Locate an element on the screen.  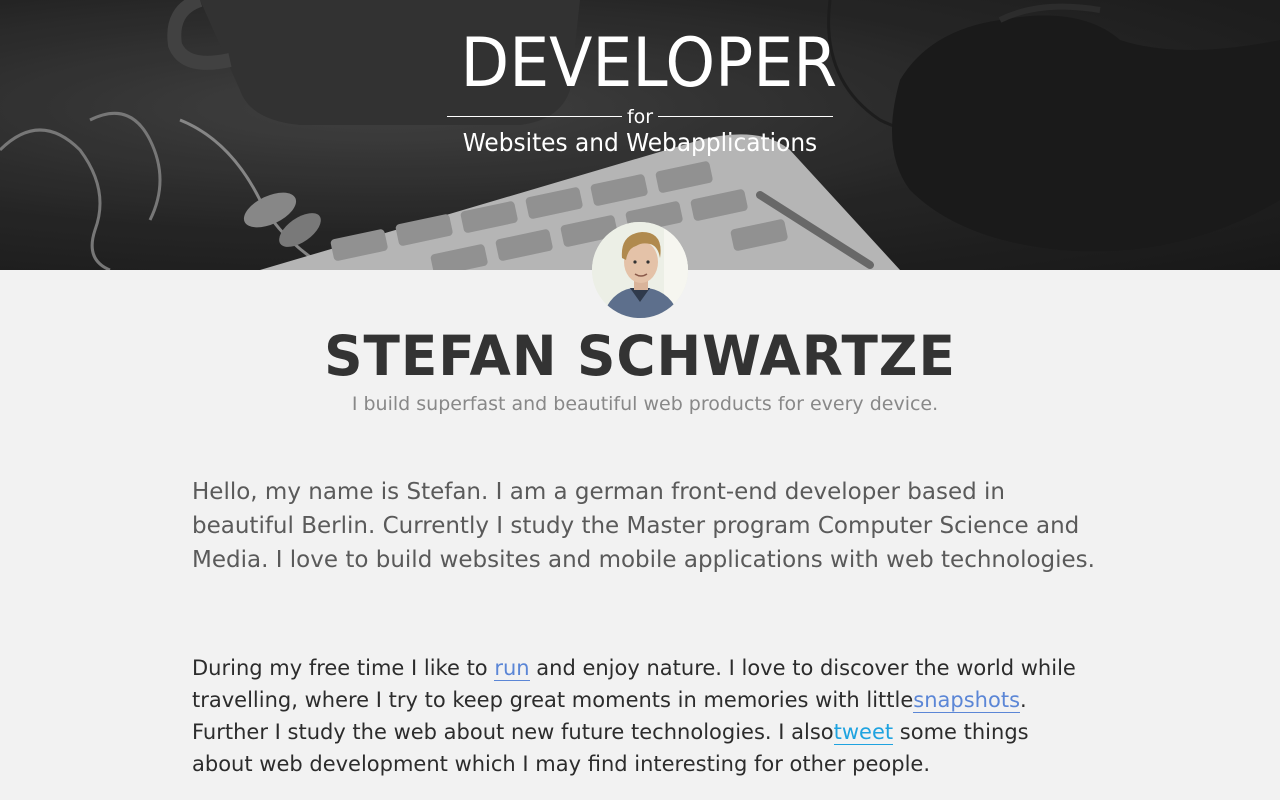
hero-subtitle: Websites and Webapplications is located at coordinates (640, 142).